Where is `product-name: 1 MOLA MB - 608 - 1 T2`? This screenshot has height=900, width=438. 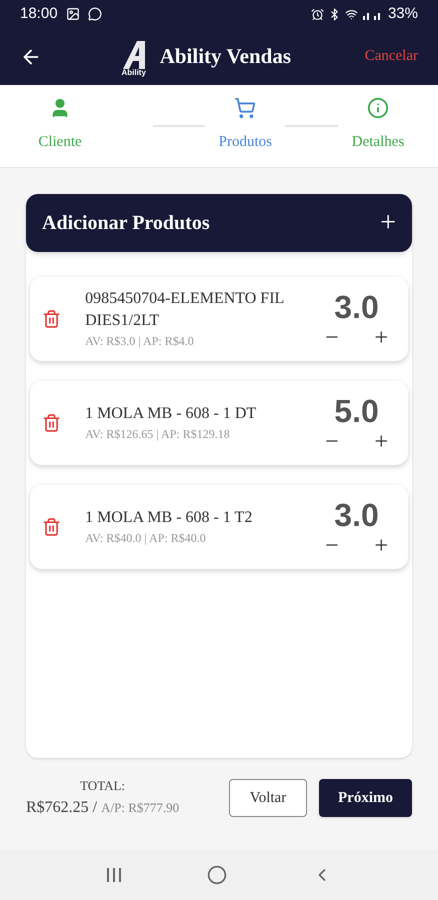 product-name: 1 MOLA MB - 608 - 1 T2 is located at coordinates (169, 518).